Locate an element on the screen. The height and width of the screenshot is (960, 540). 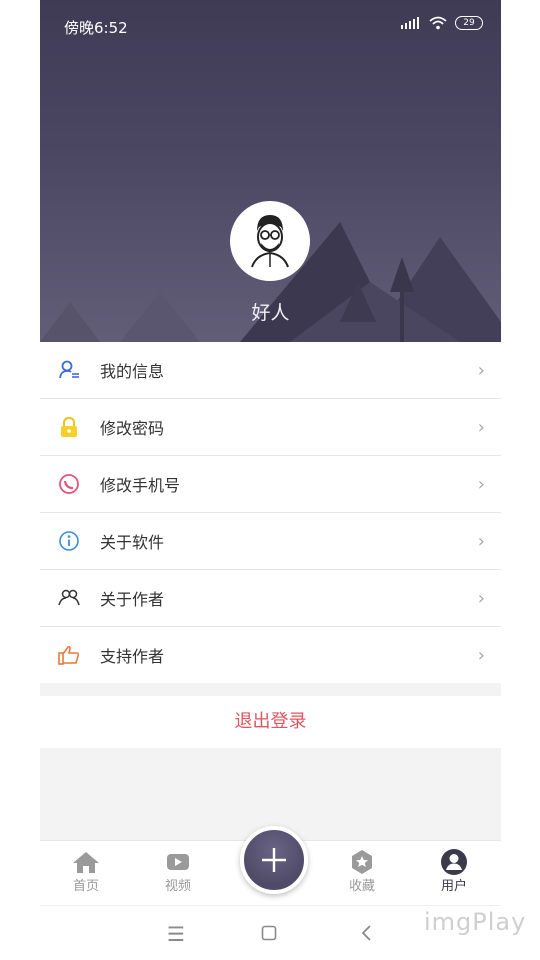
menu-item-support-author: 支持作者 › is located at coordinates (270, 655).